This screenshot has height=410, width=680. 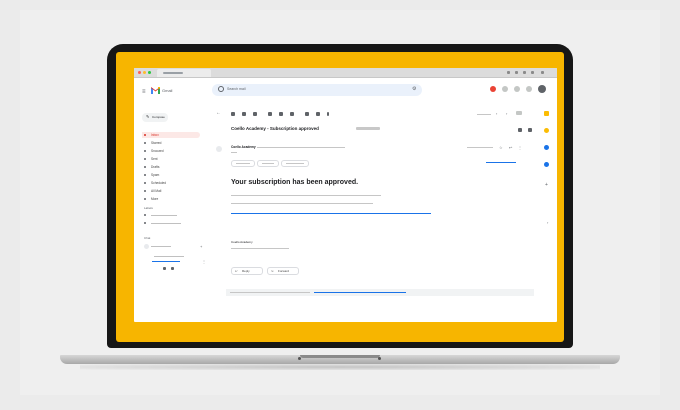 What do you see at coordinates (546, 113) in the screenshot?
I see `calendar-icon` at bounding box center [546, 113].